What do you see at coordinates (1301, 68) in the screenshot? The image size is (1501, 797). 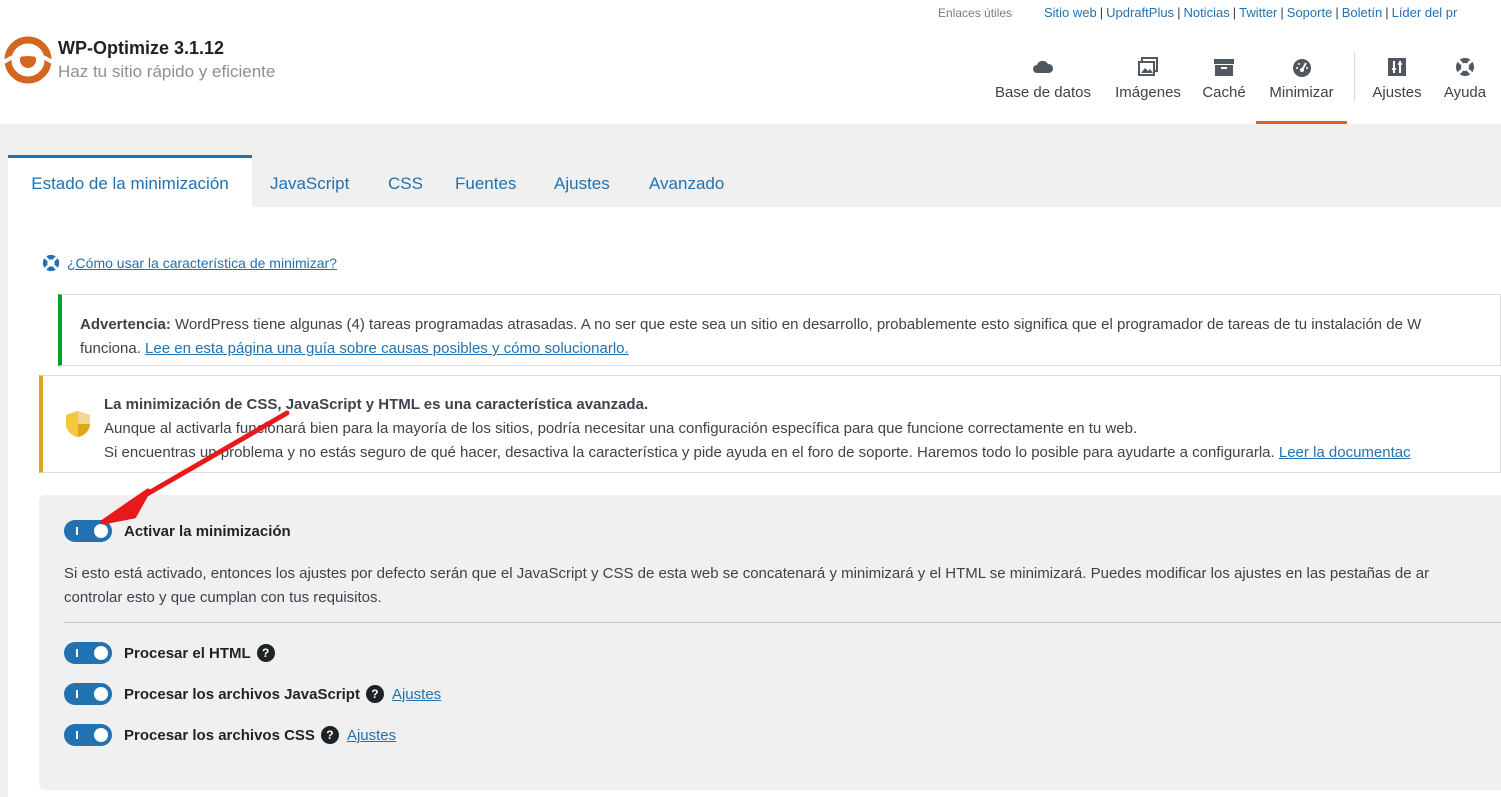 I see `dashboard-gauge-icon` at bounding box center [1301, 68].